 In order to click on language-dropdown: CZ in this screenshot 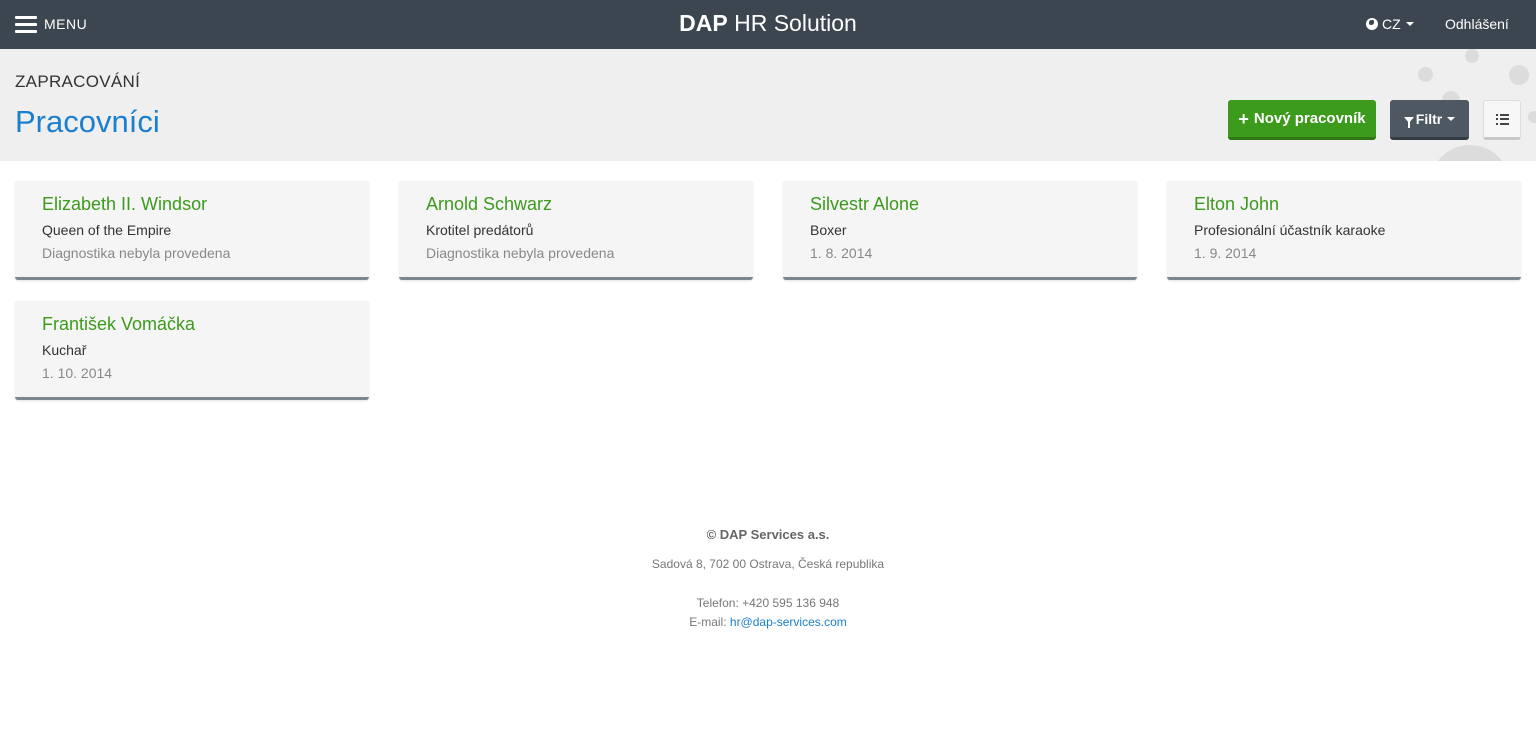, I will do `click(1390, 24)`.